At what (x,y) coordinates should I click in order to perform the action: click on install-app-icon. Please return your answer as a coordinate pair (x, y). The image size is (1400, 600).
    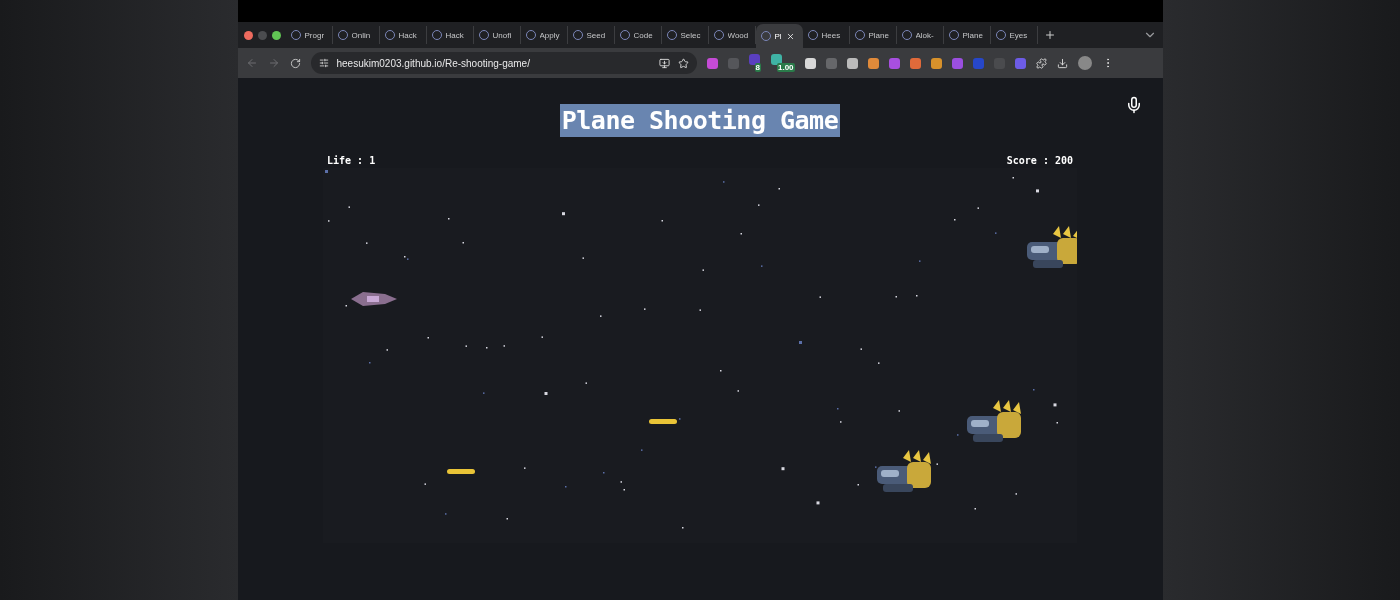
    Looking at the image, I should click on (664, 63).